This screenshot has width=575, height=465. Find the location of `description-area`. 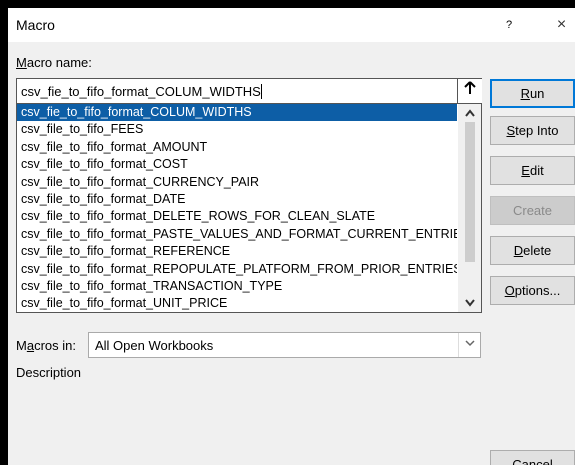

description-area is located at coordinates (249, 429).